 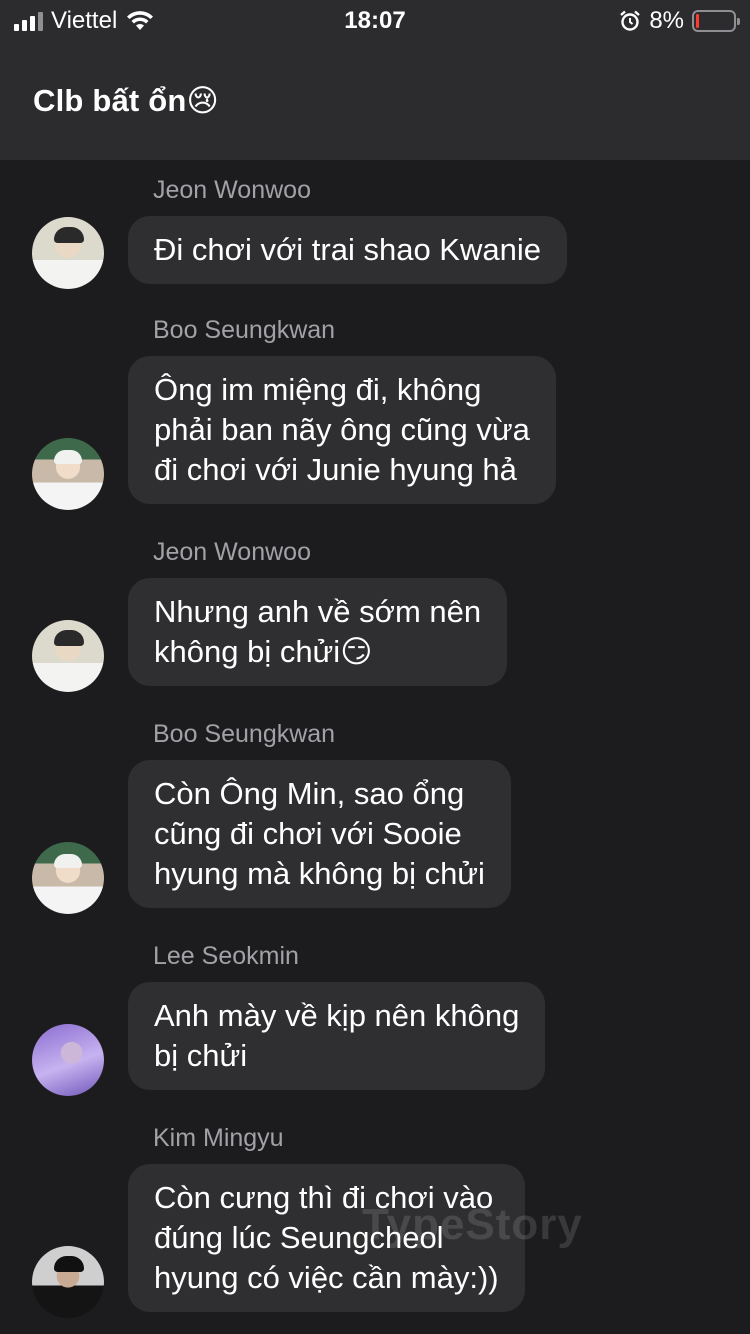 What do you see at coordinates (263, 651) in the screenshot?
I see `message-text: không bị chửi😏` at bounding box center [263, 651].